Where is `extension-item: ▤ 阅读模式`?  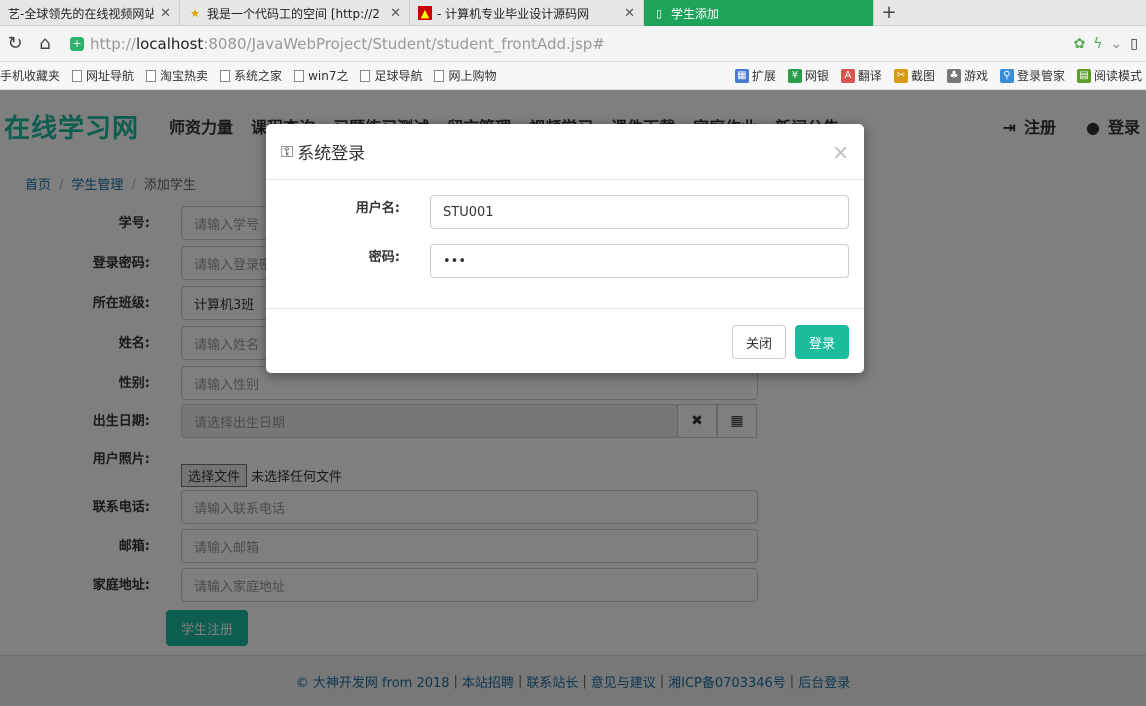 extension-item: ▤ 阅读模式 is located at coordinates (1109, 75).